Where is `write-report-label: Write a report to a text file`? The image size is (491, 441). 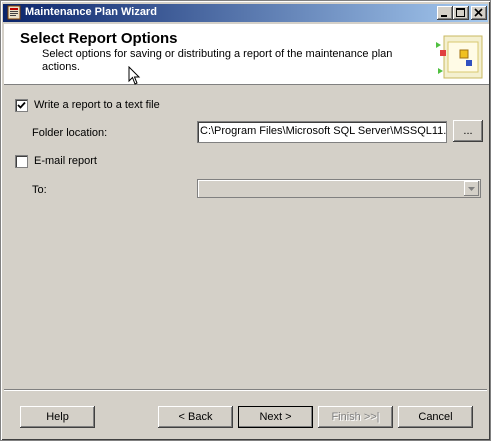
write-report-label: Write a report to a text file is located at coordinates (97, 105).